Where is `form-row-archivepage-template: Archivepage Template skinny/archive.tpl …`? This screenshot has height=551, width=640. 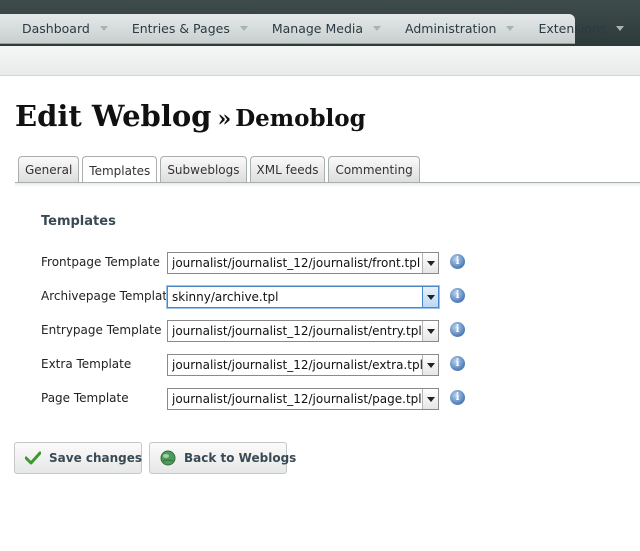
form-row-archivepage-template: Archivepage Template skinny/archive.tpl … is located at coordinates (321, 298).